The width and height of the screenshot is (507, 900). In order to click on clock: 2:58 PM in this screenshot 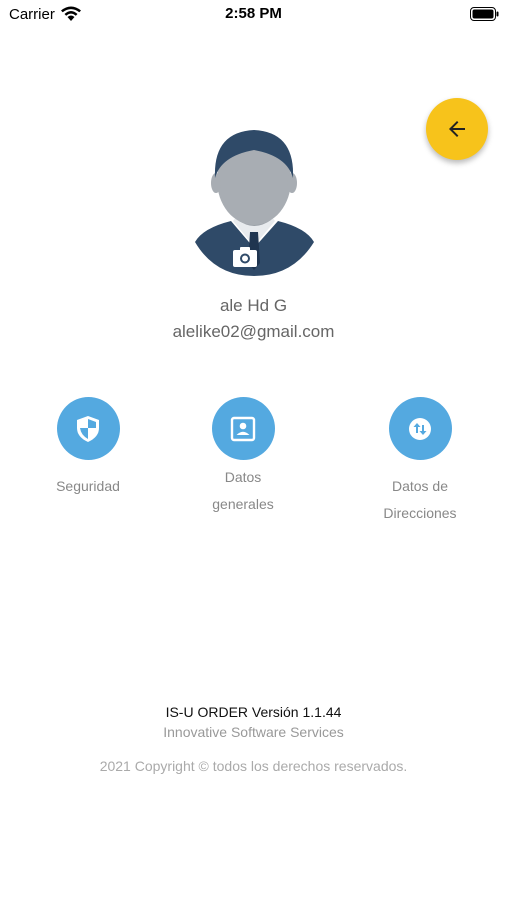, I will do `click(253, 13)`.